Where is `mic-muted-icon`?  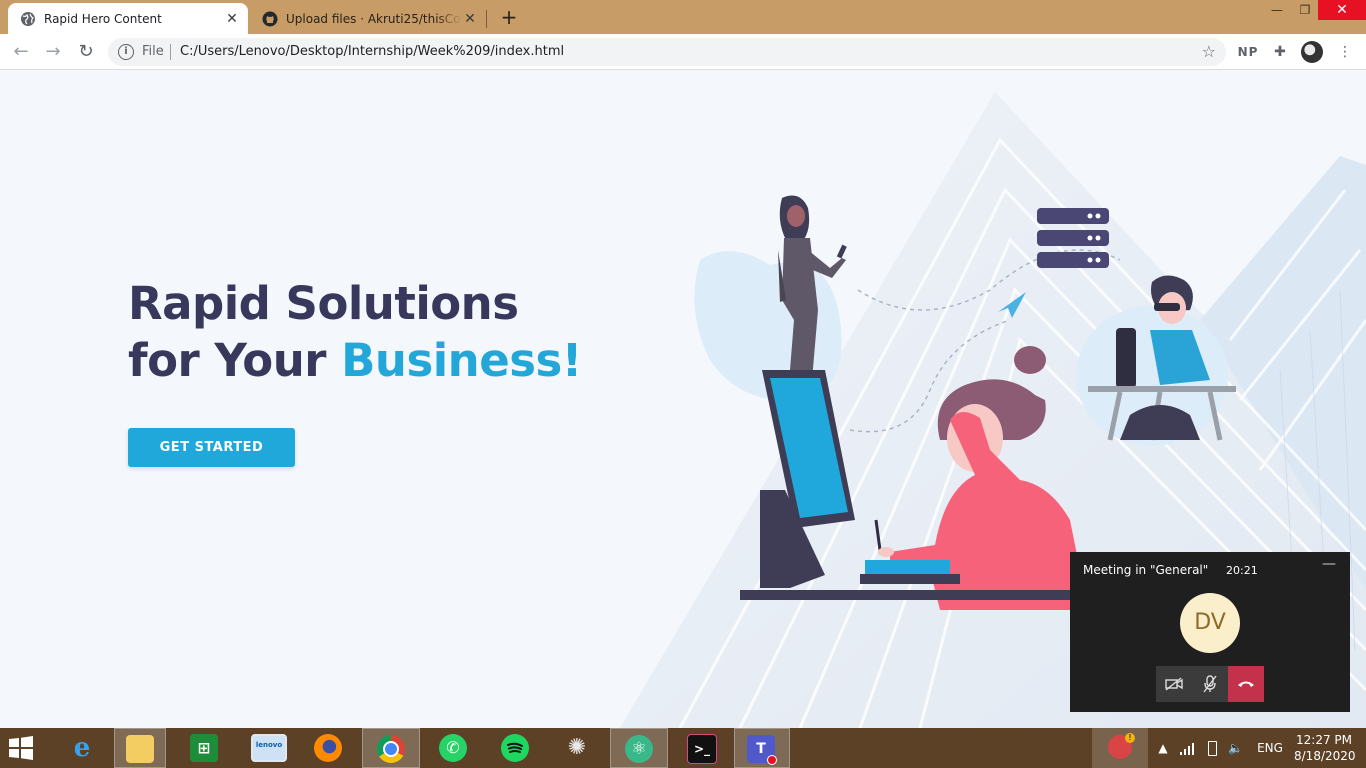
mic-muted-icon is located at coordinates (1210, 684).